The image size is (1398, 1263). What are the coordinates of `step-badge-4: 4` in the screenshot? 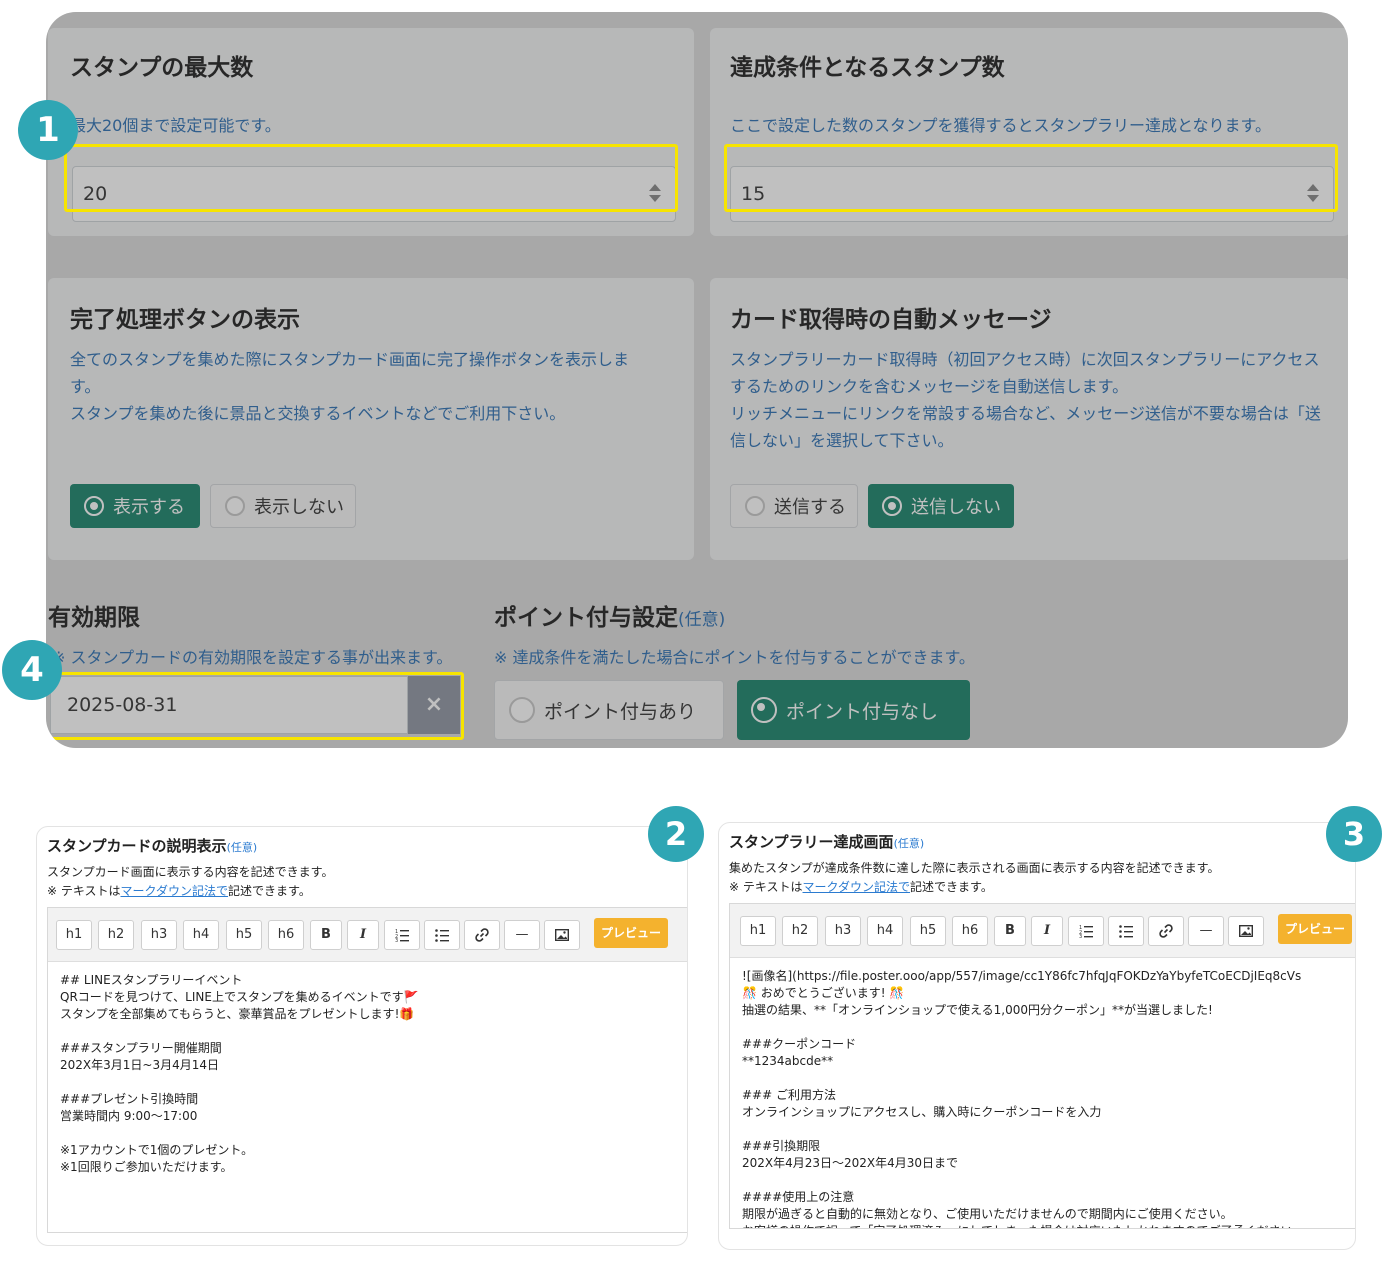 It's located at (32, 670).